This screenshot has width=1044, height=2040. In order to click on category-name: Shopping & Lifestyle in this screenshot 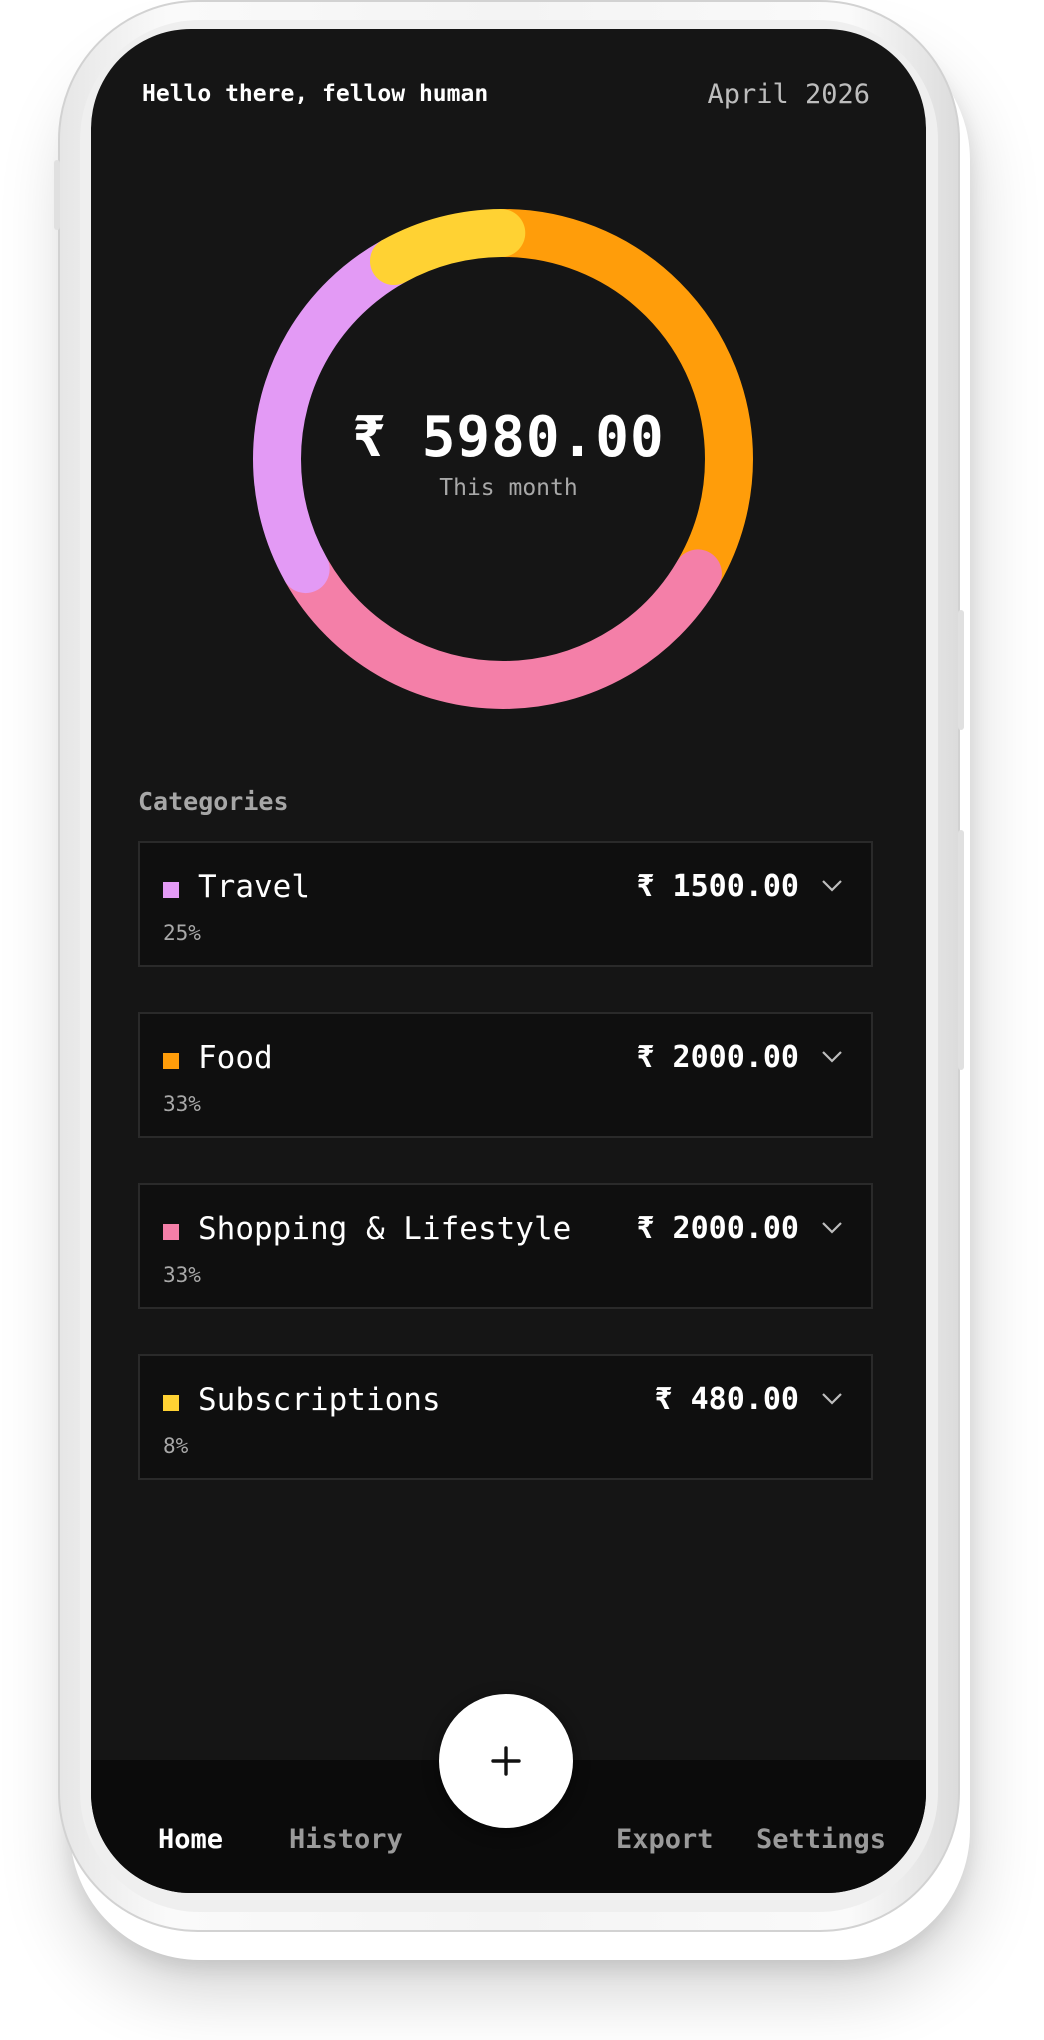, I will do `click(385, 1229)`.